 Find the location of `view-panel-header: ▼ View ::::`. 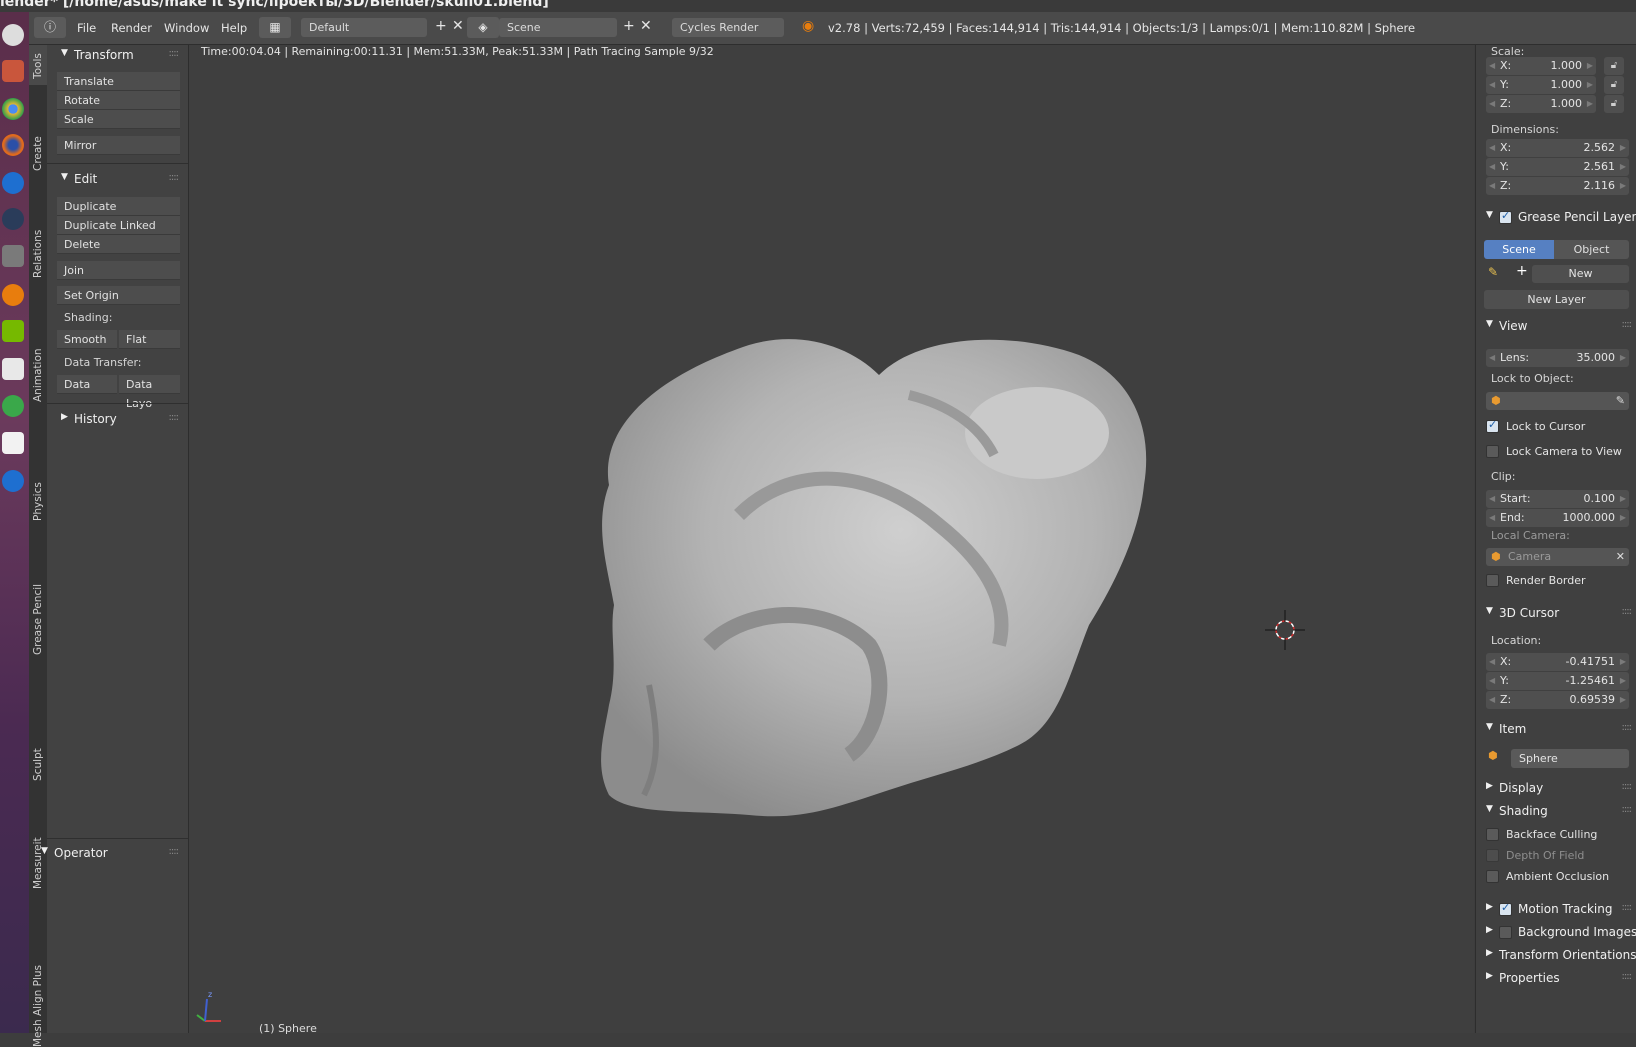

view-panel-header: ▼ View :::: is located at coordinates (1556, 327).